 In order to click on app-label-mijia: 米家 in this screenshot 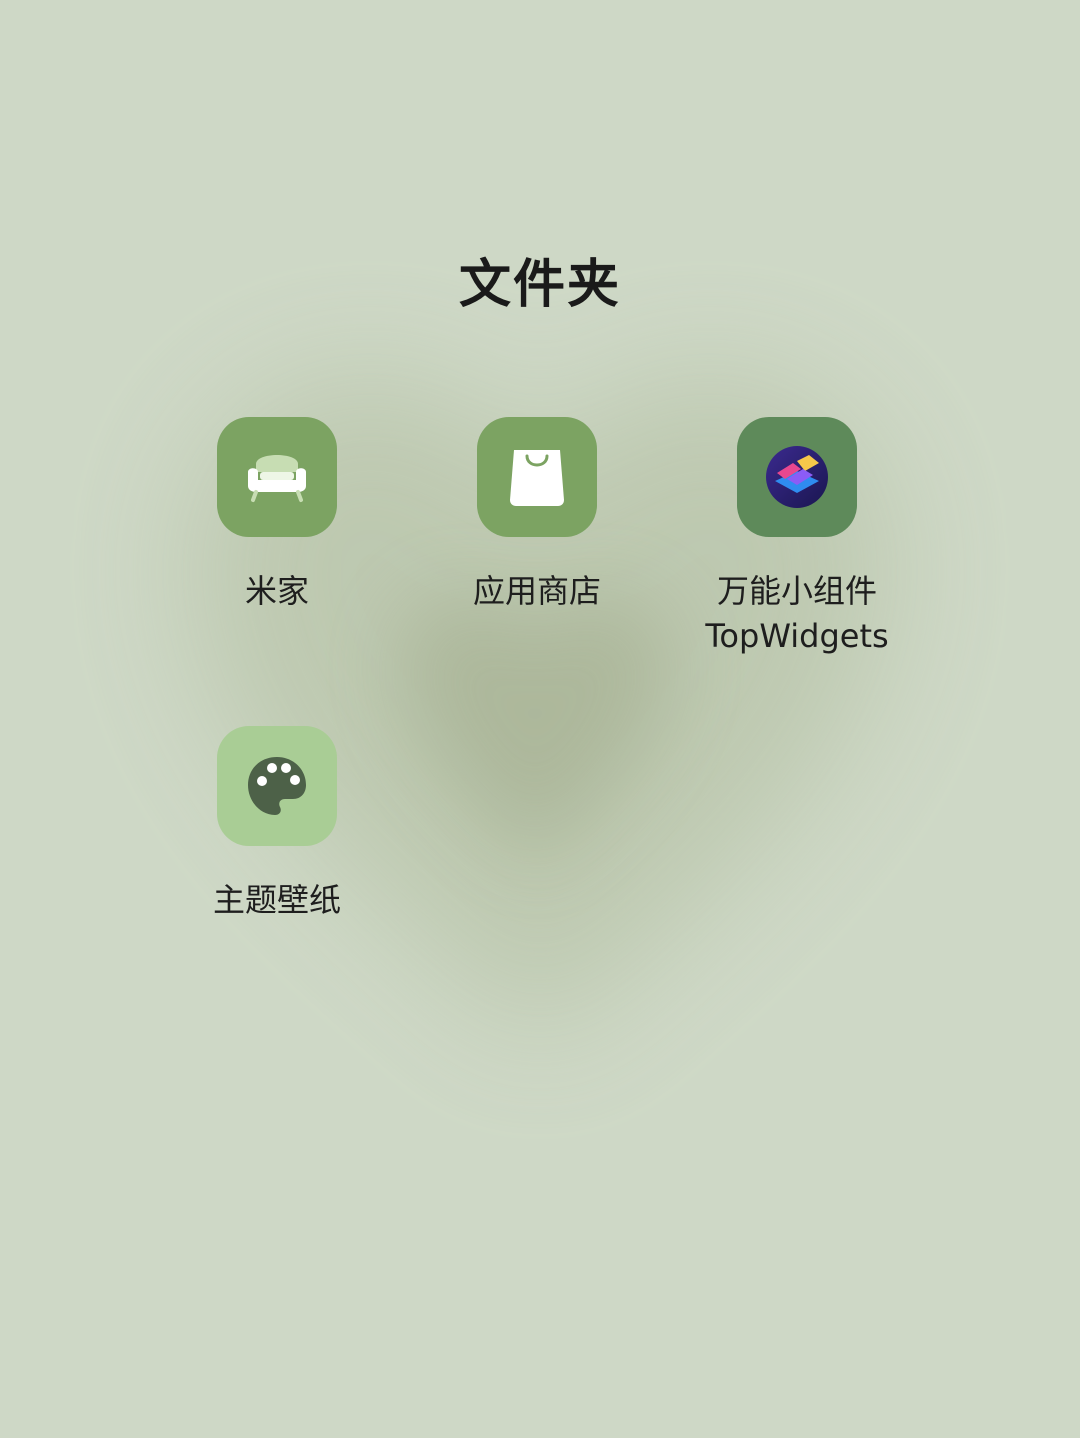, I will do `click(276, 591)`.